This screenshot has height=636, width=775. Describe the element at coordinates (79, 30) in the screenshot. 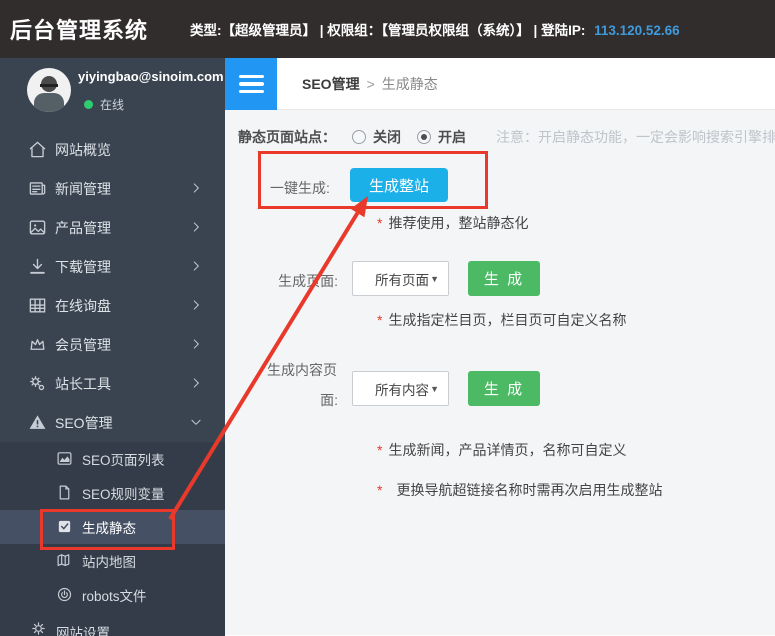

I see `app-title: 后台管理系统` at that location.